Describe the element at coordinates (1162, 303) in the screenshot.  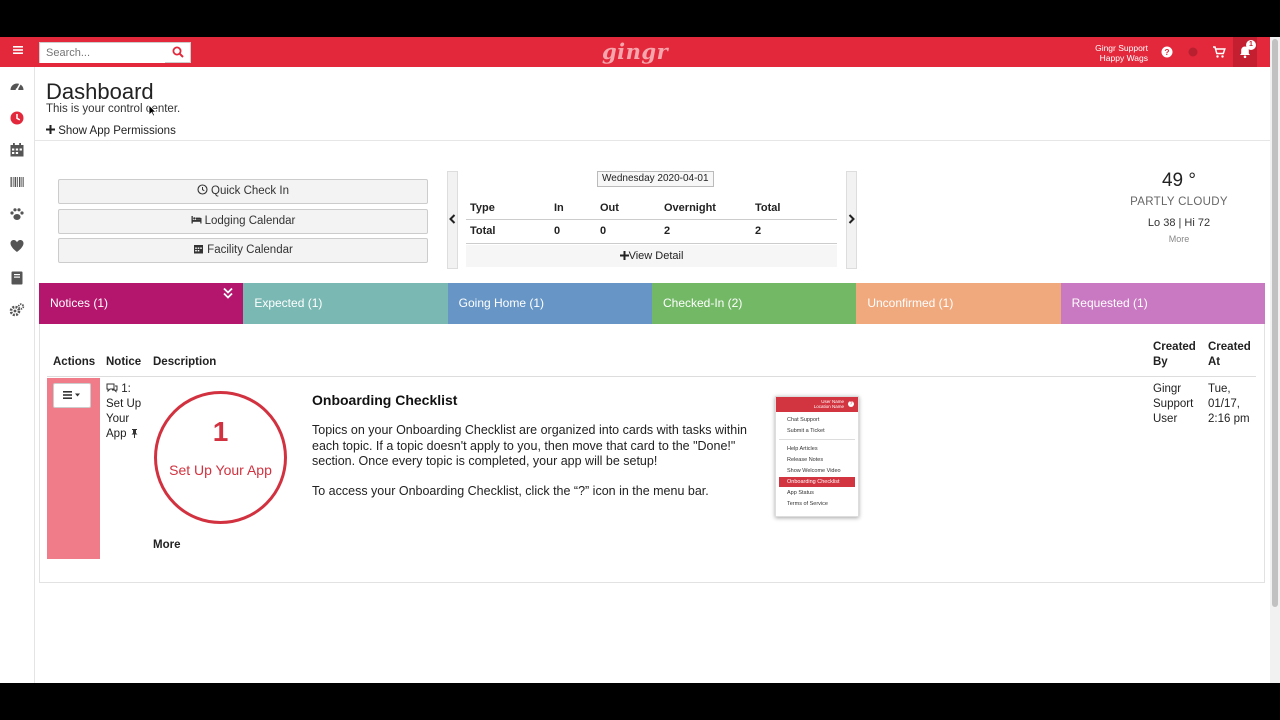
I see `tab-requested: Requested (1)` at that location.